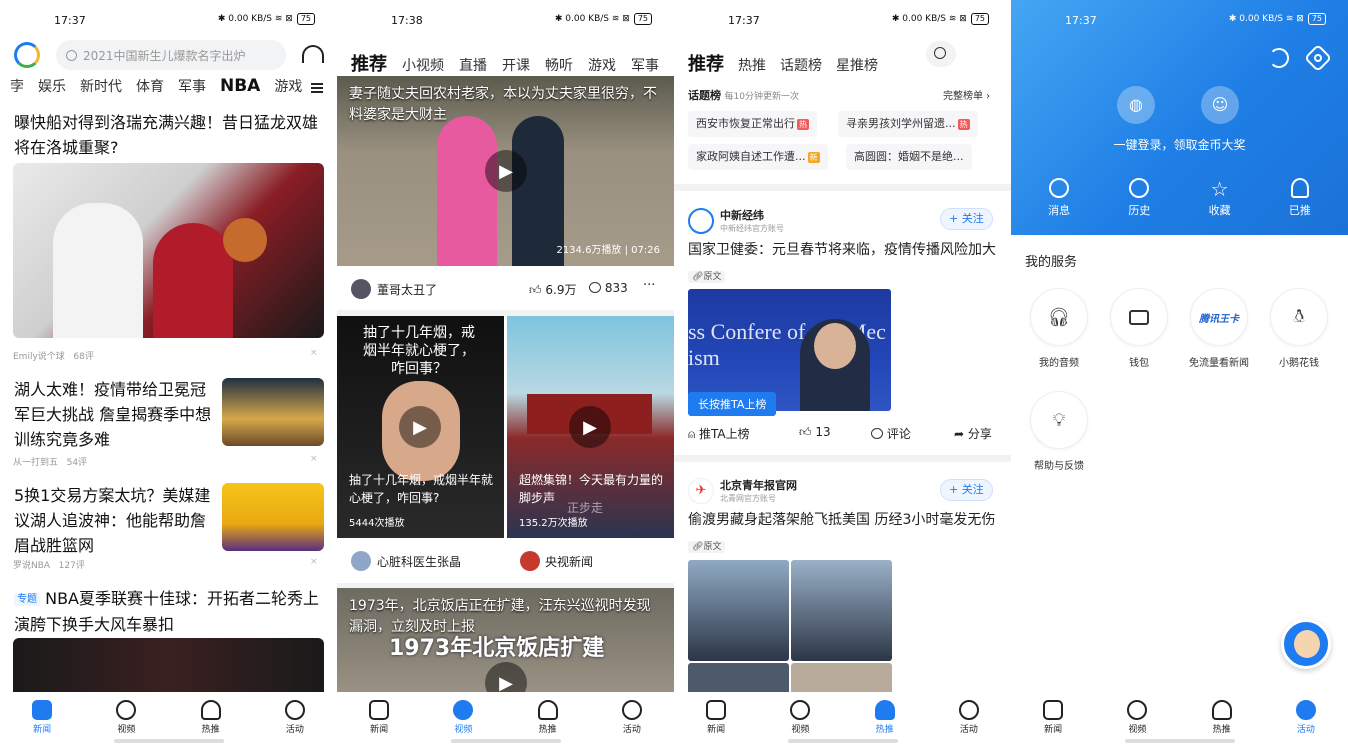 This screenshot has width=1348, height=749. Describe the element at coordinates (169, 135) in the screenshot. I see `article-title: 曝快船对得到洛瑞充满兴趣！昔日猛龙双雄将在洛城重聚?` at that location.